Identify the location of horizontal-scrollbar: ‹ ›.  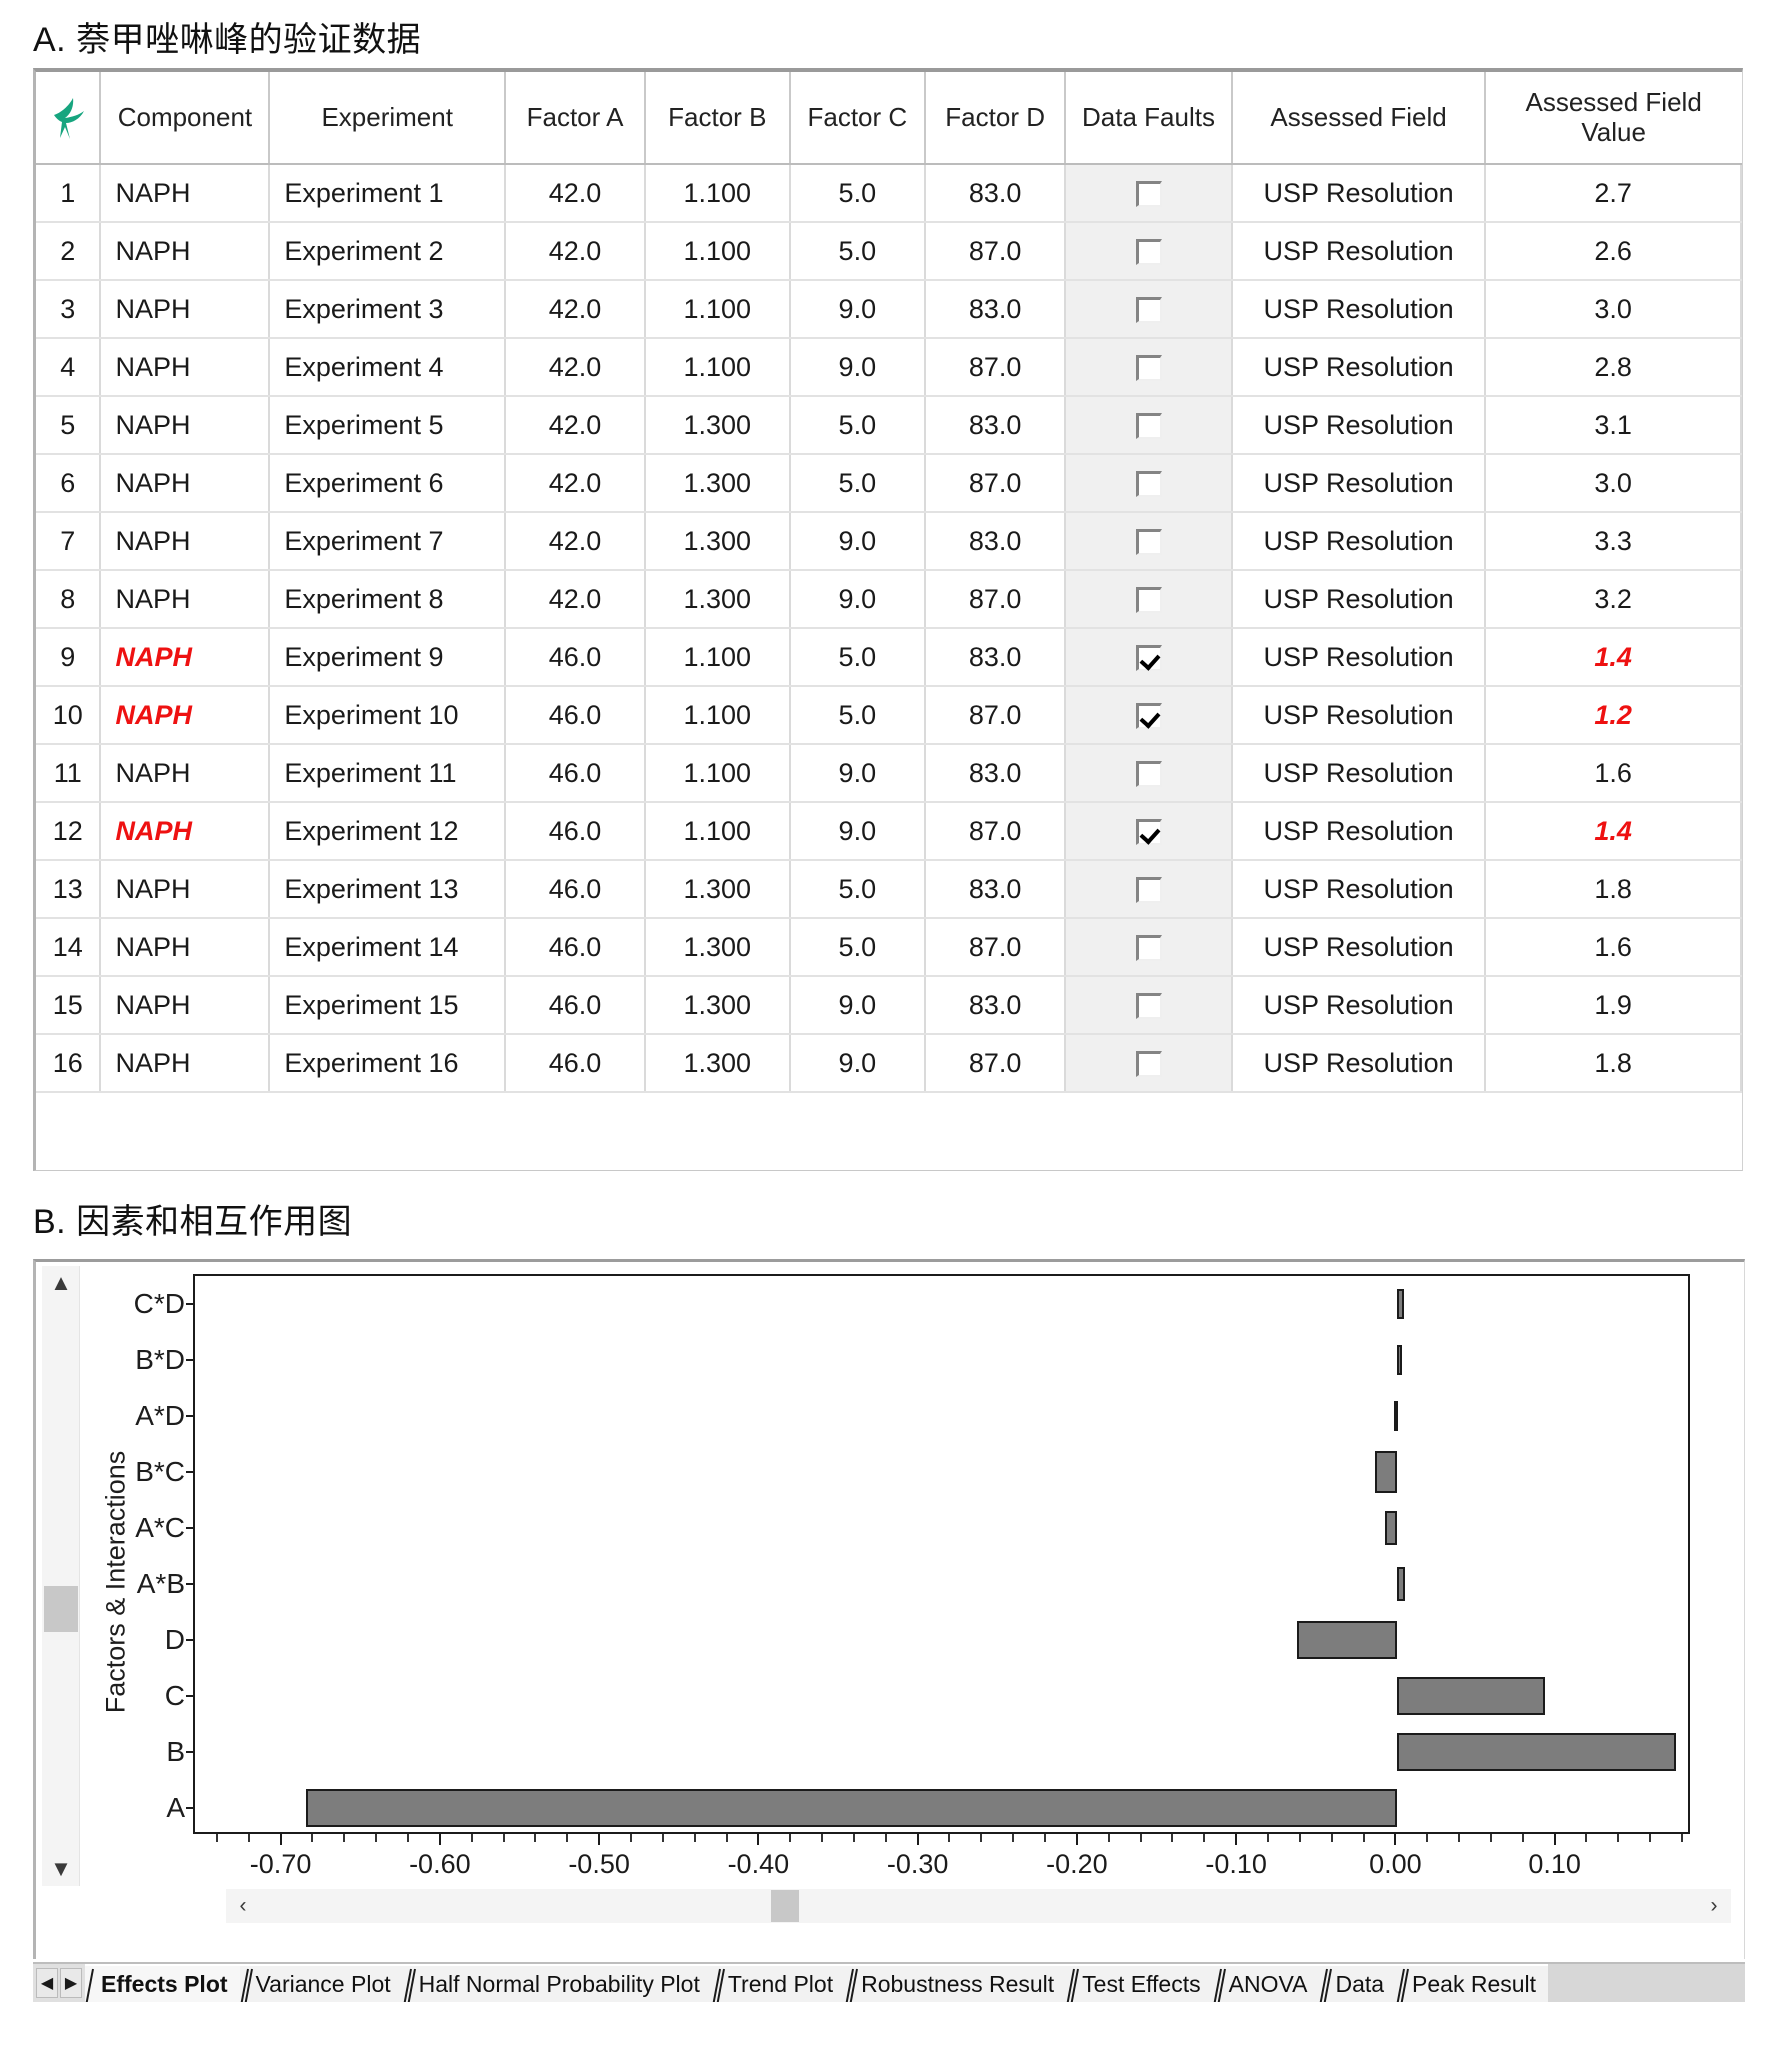
(978, 1906).